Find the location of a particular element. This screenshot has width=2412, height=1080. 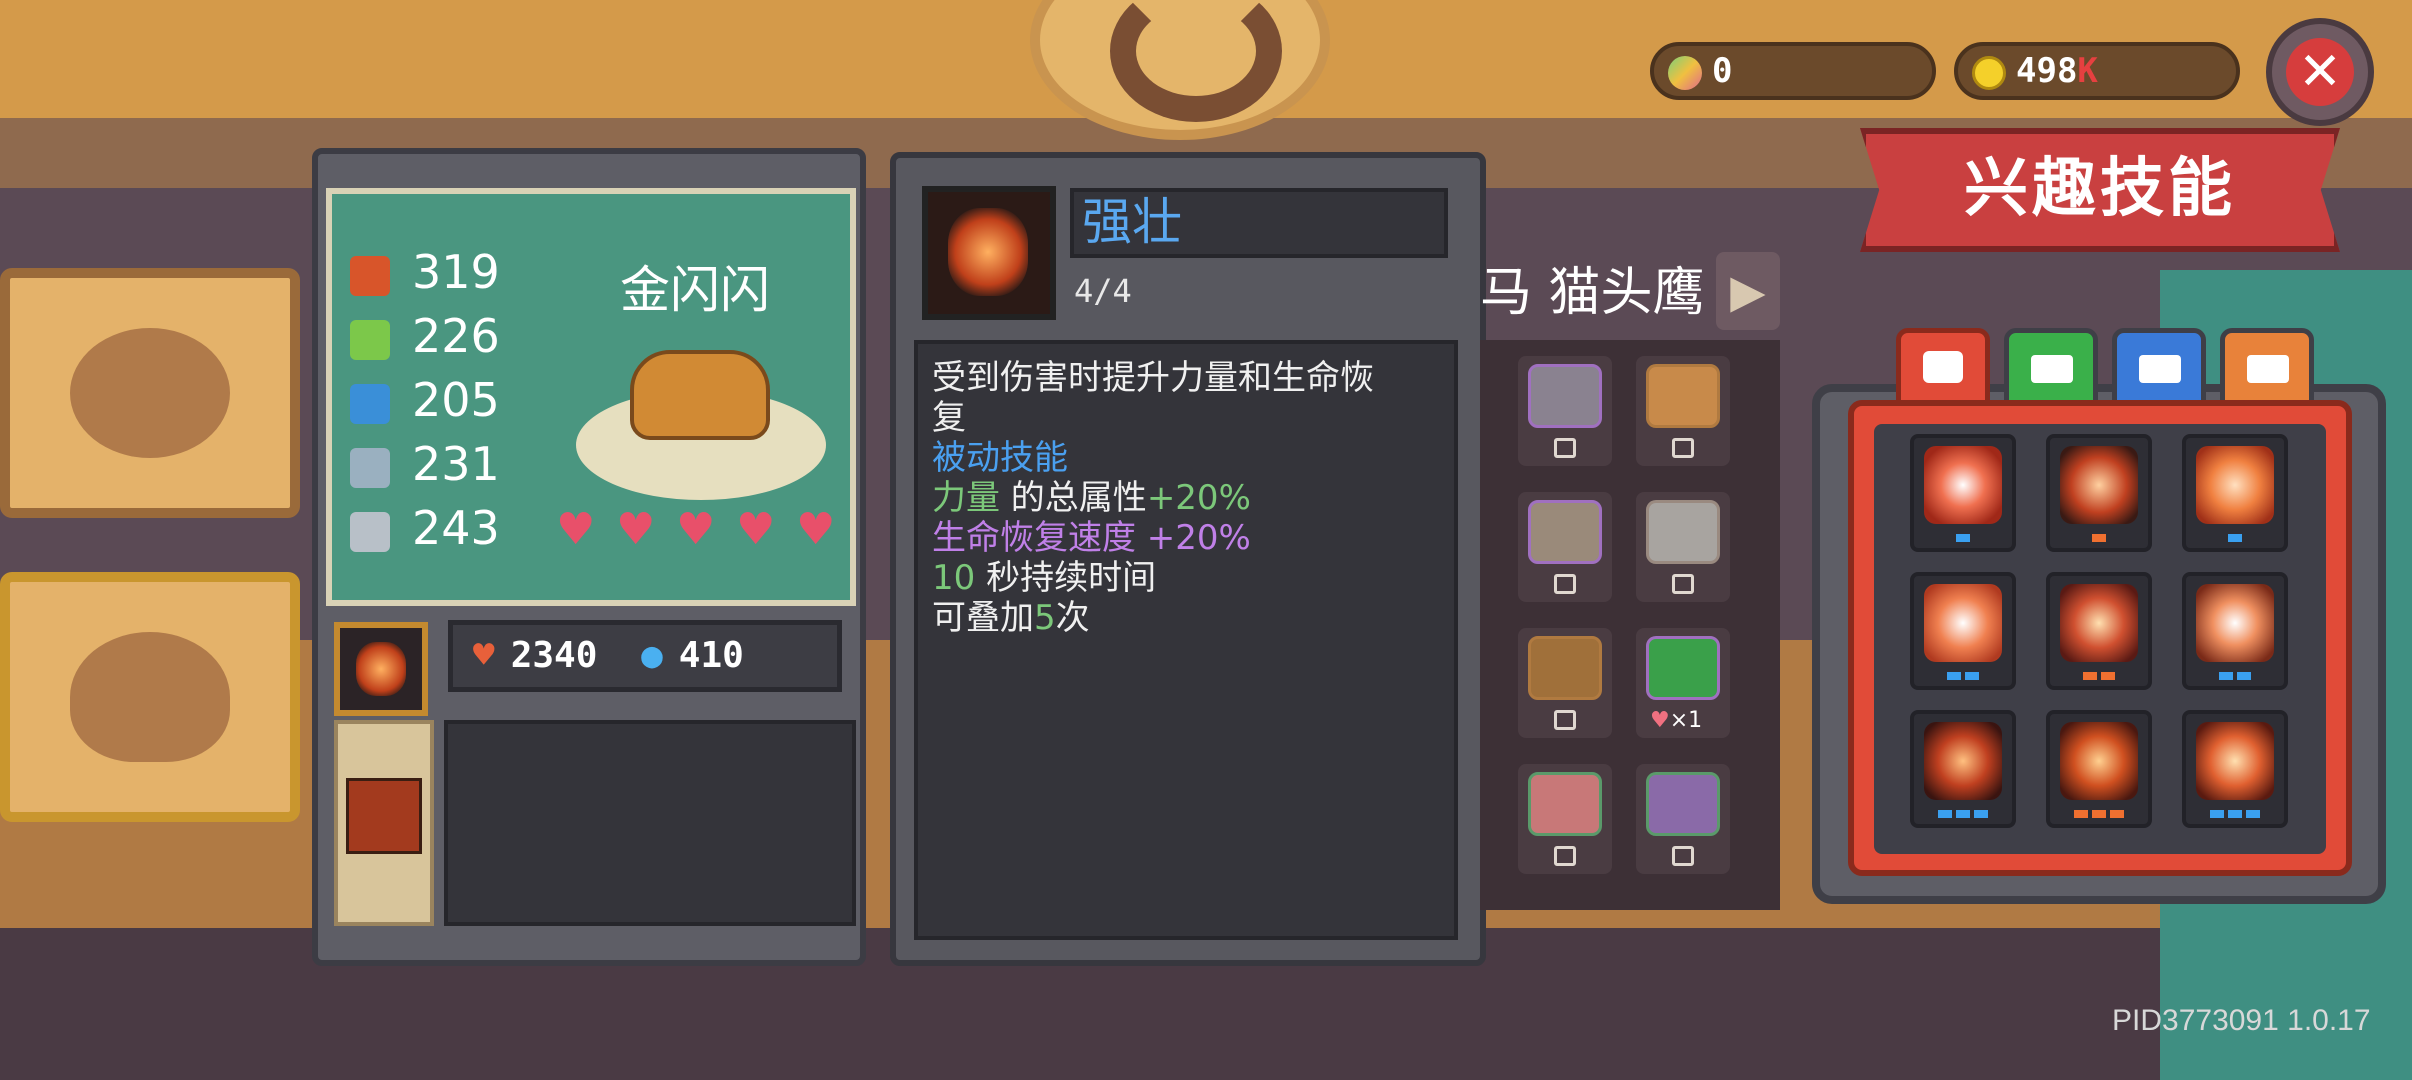

skill-eruption is located at coordinates (2099, 769).